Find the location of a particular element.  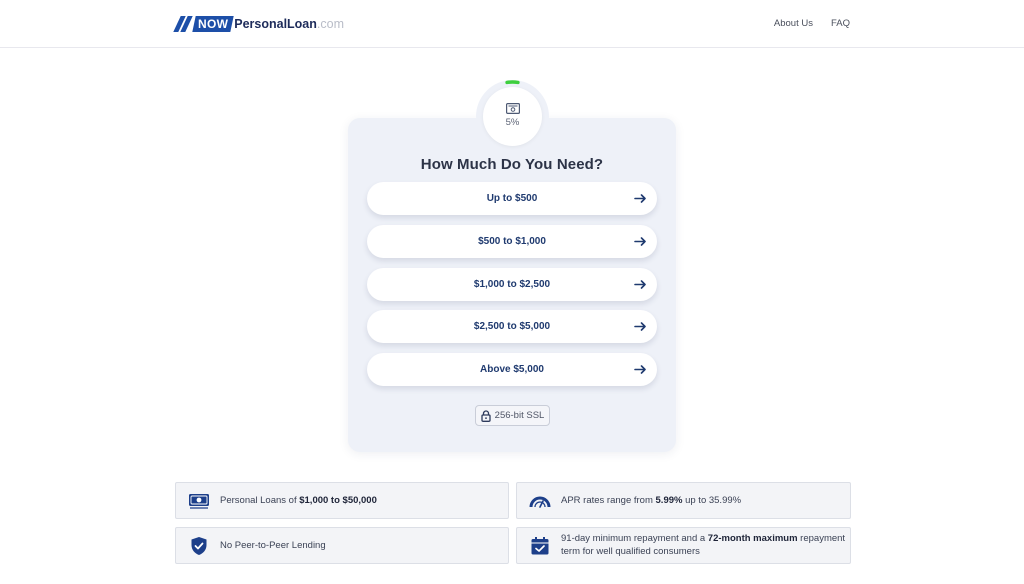

option-500-to-1000: $500 to $1,000 is located at coordinates (512, 241).